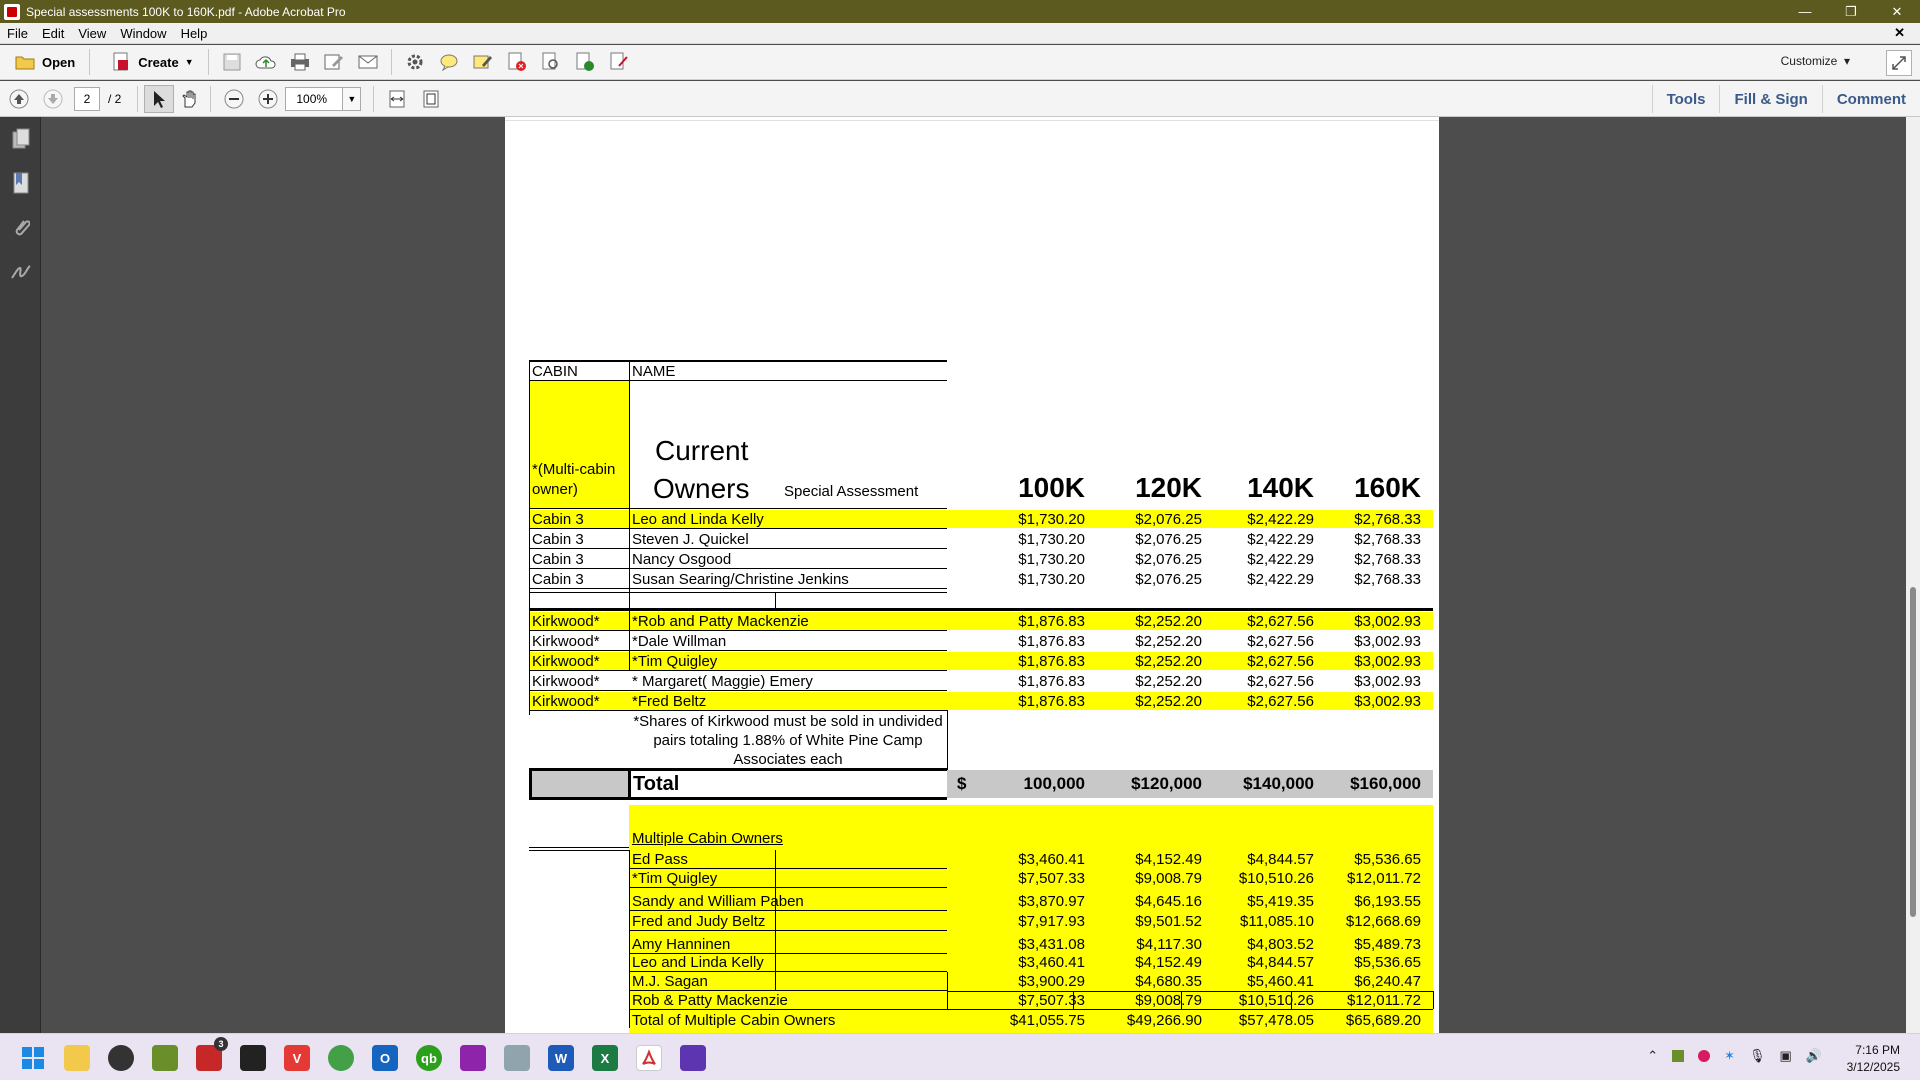  What do you see at coordinates (352, 98) in the screenshot?
I see `zoom-dropdown-icon: ▼` at bounding box center [352, 98].